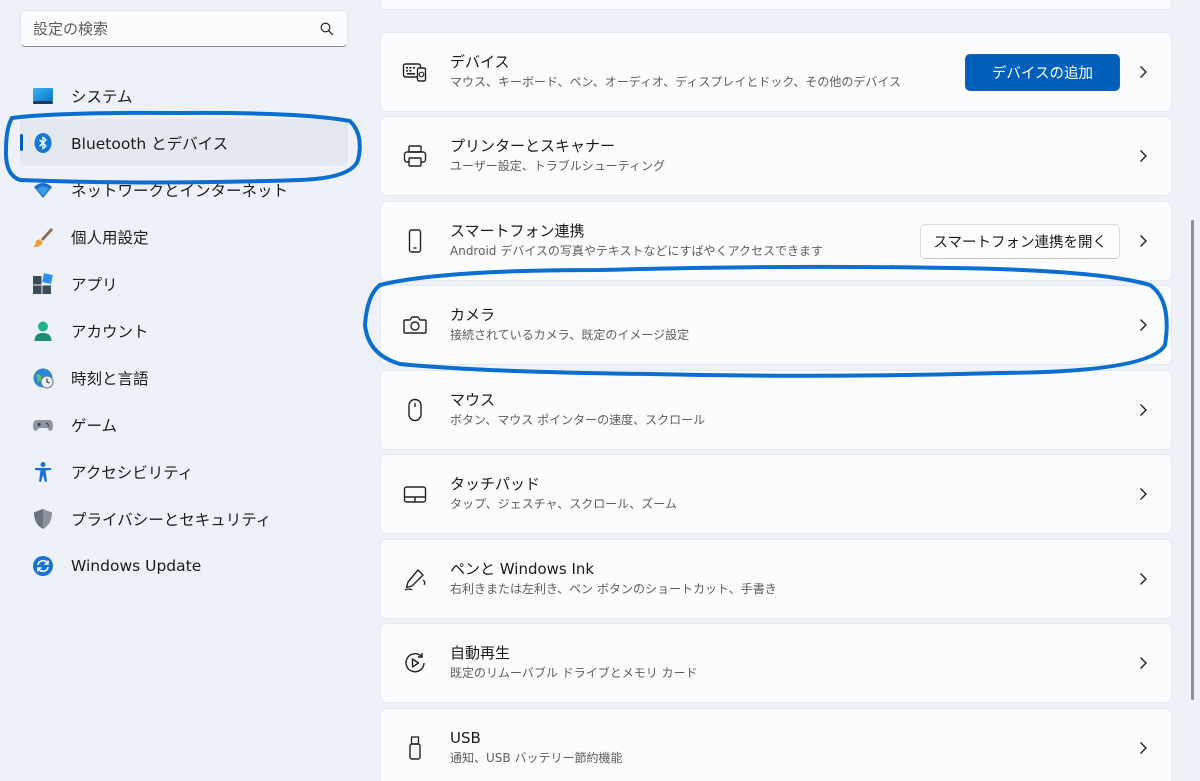  Describe the element at coordinates (176, 28) in the screenshot. I see `search-input` at that location.